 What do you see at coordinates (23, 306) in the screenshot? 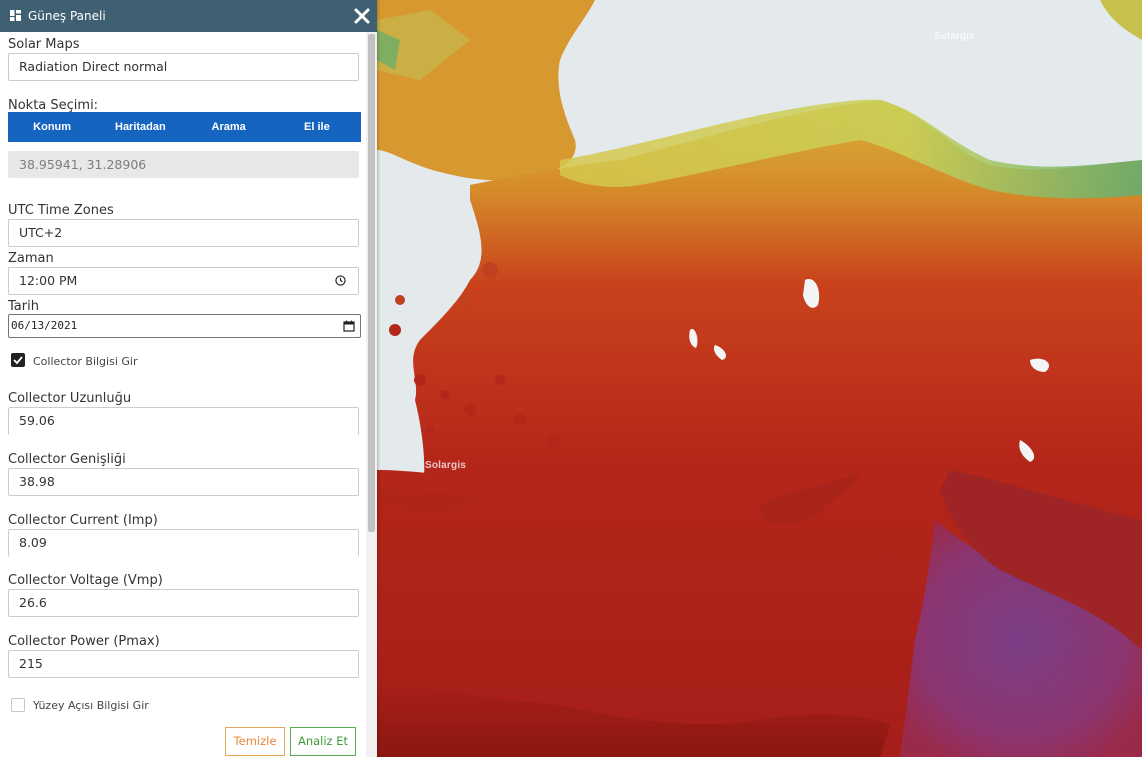
I see `date-label: Tarih` at bounding box center [23, 306].